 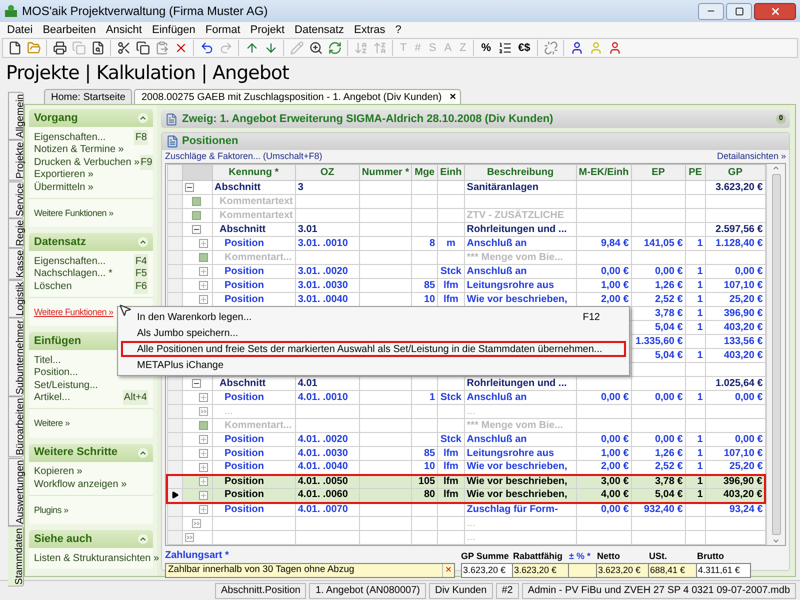 What do you see at coordinates (91, 118) in the screenshot?
I see `panel-header: Vorgang` at bounding box center [91, 118].